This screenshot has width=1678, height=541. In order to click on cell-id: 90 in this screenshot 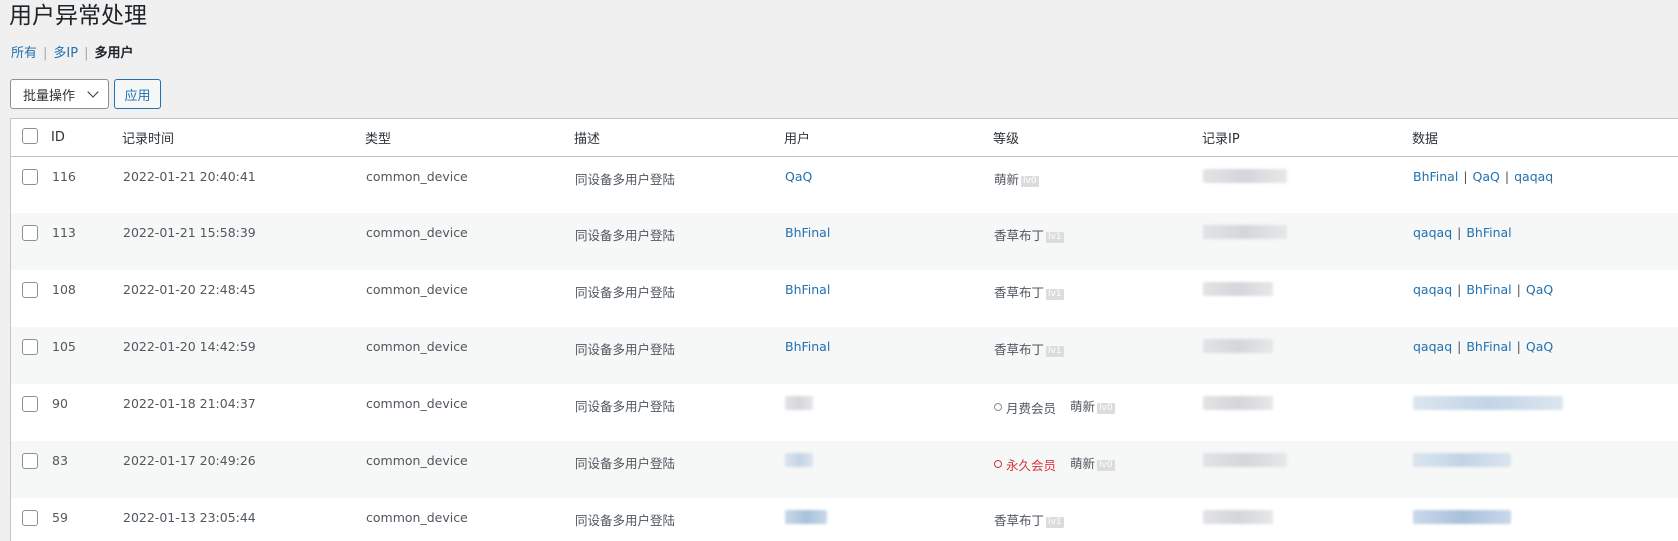, I will do `click(60, 403)`.